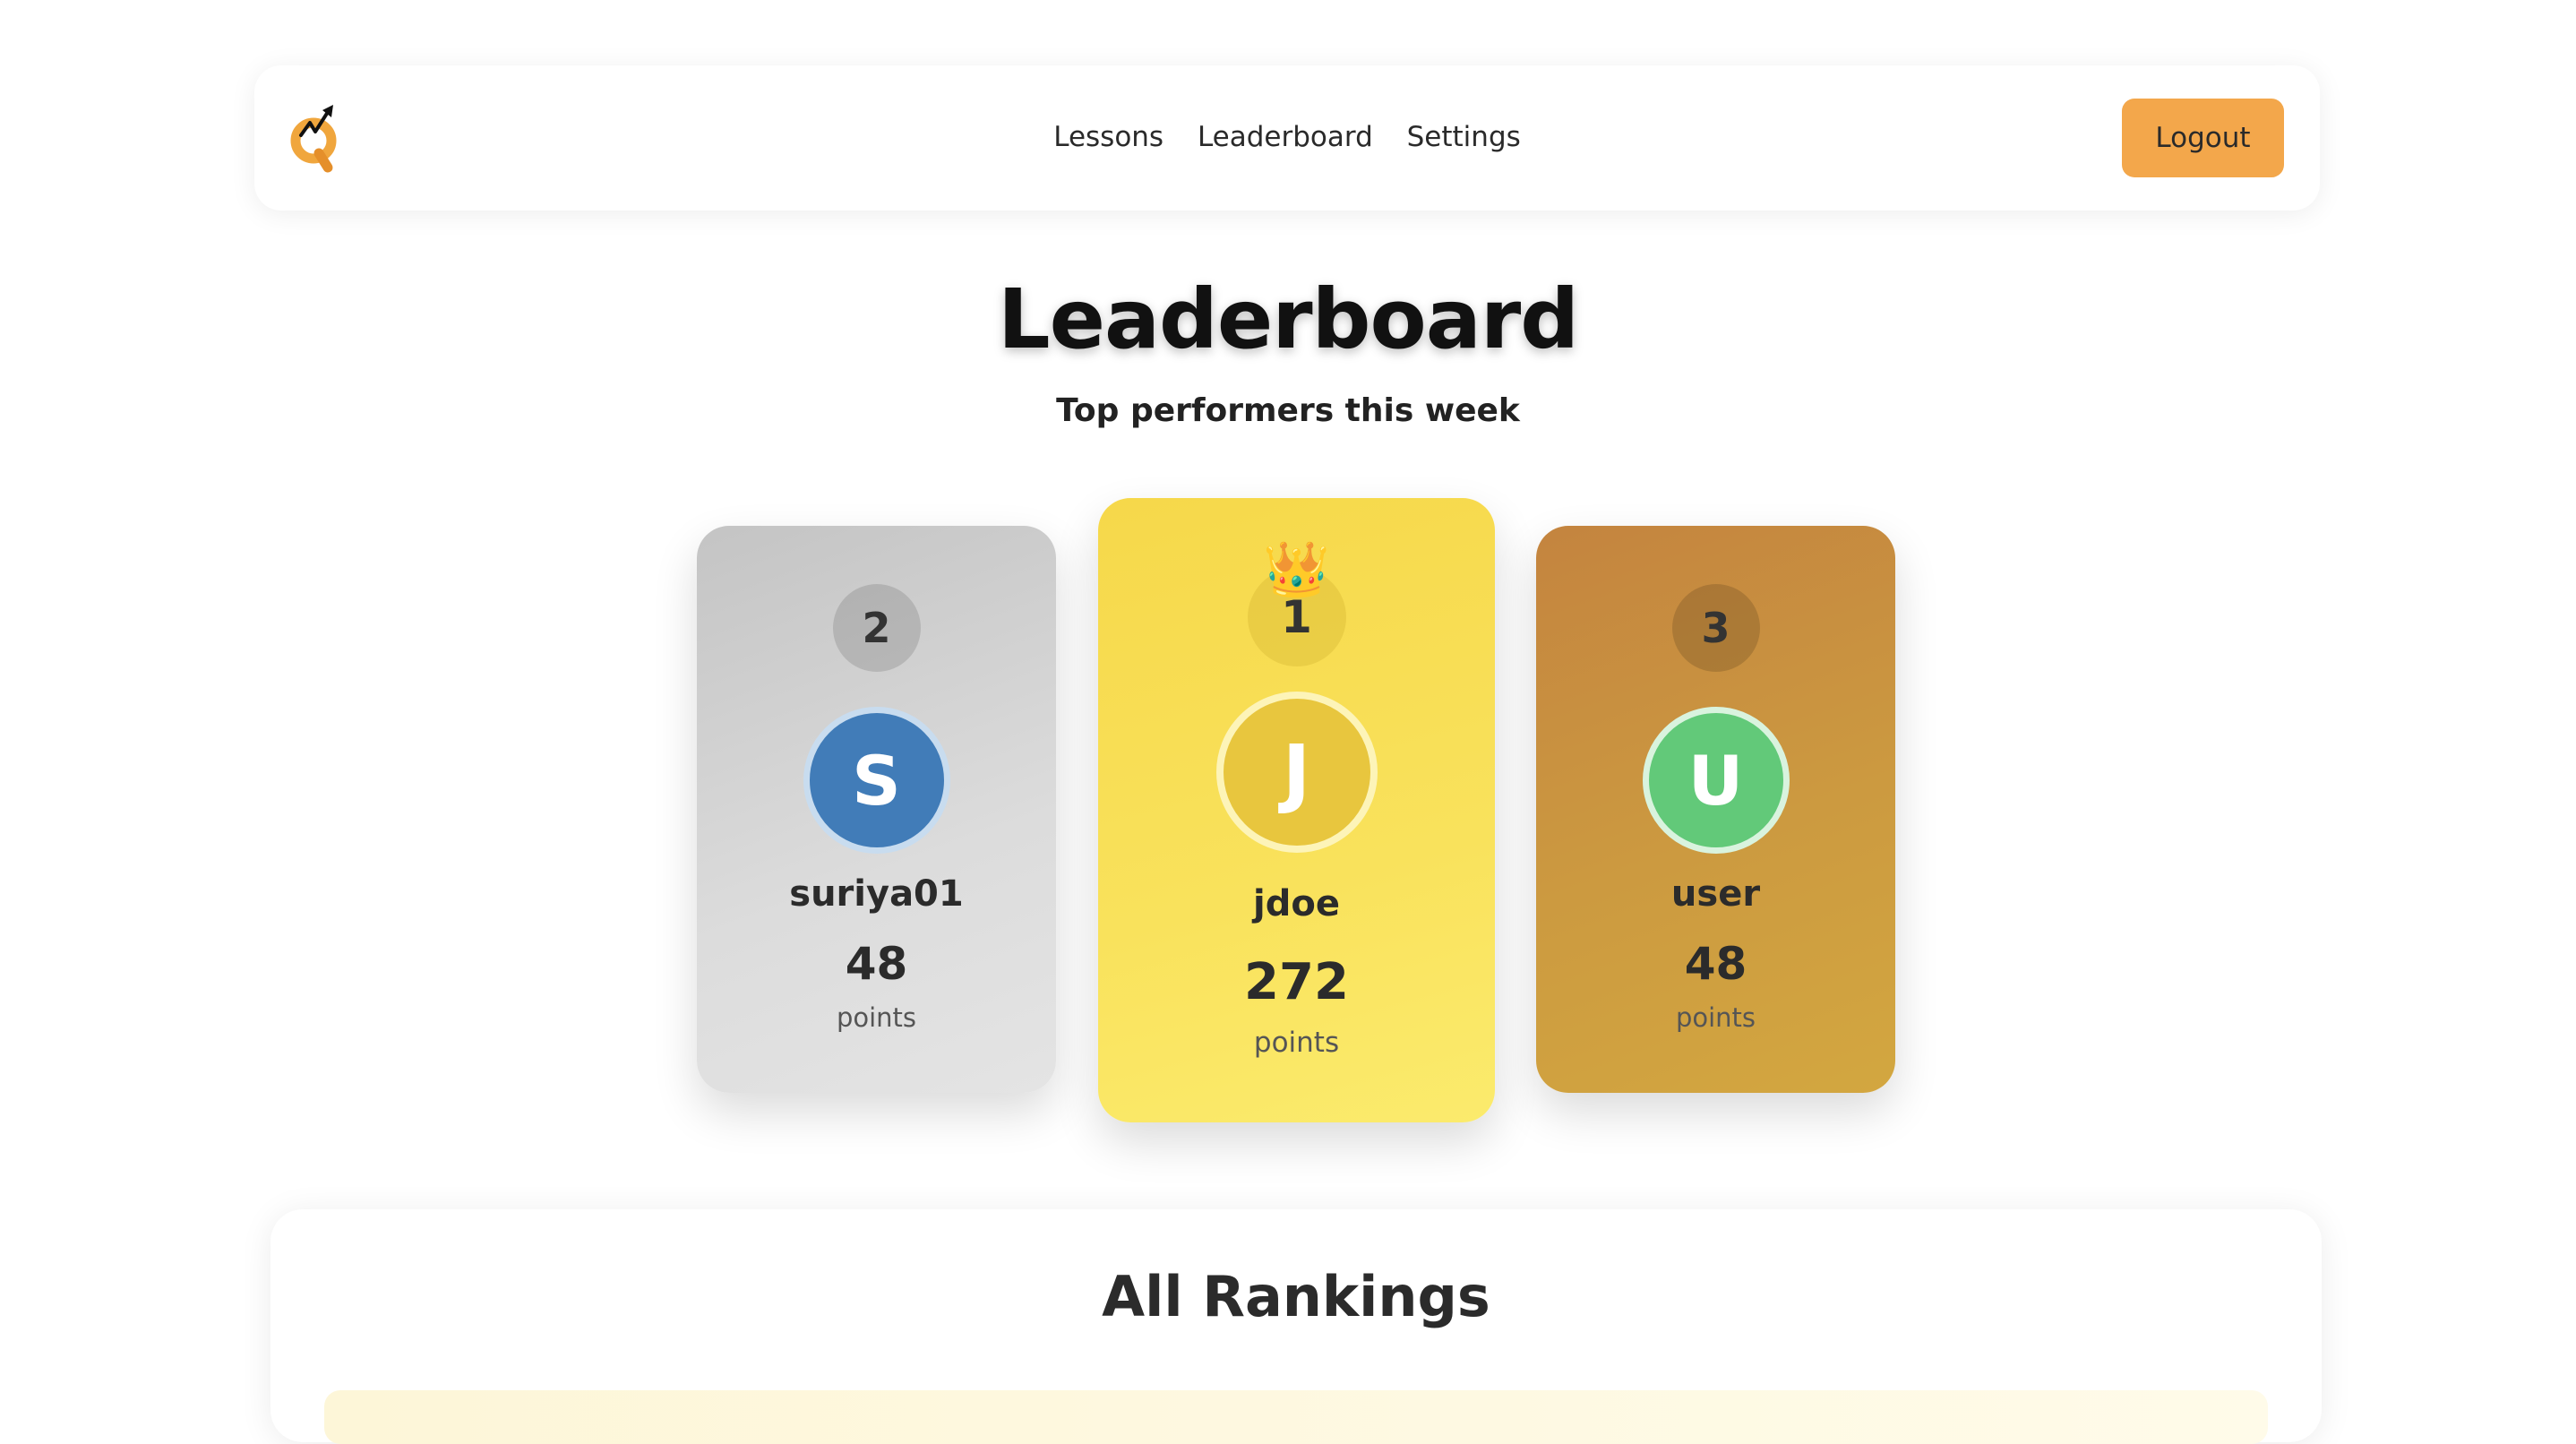 The height and width of the screenshot is (1444, 2576). Describe the element at coordinates (876, 894) in the screenshot. I see `username: suriya01` at that location.